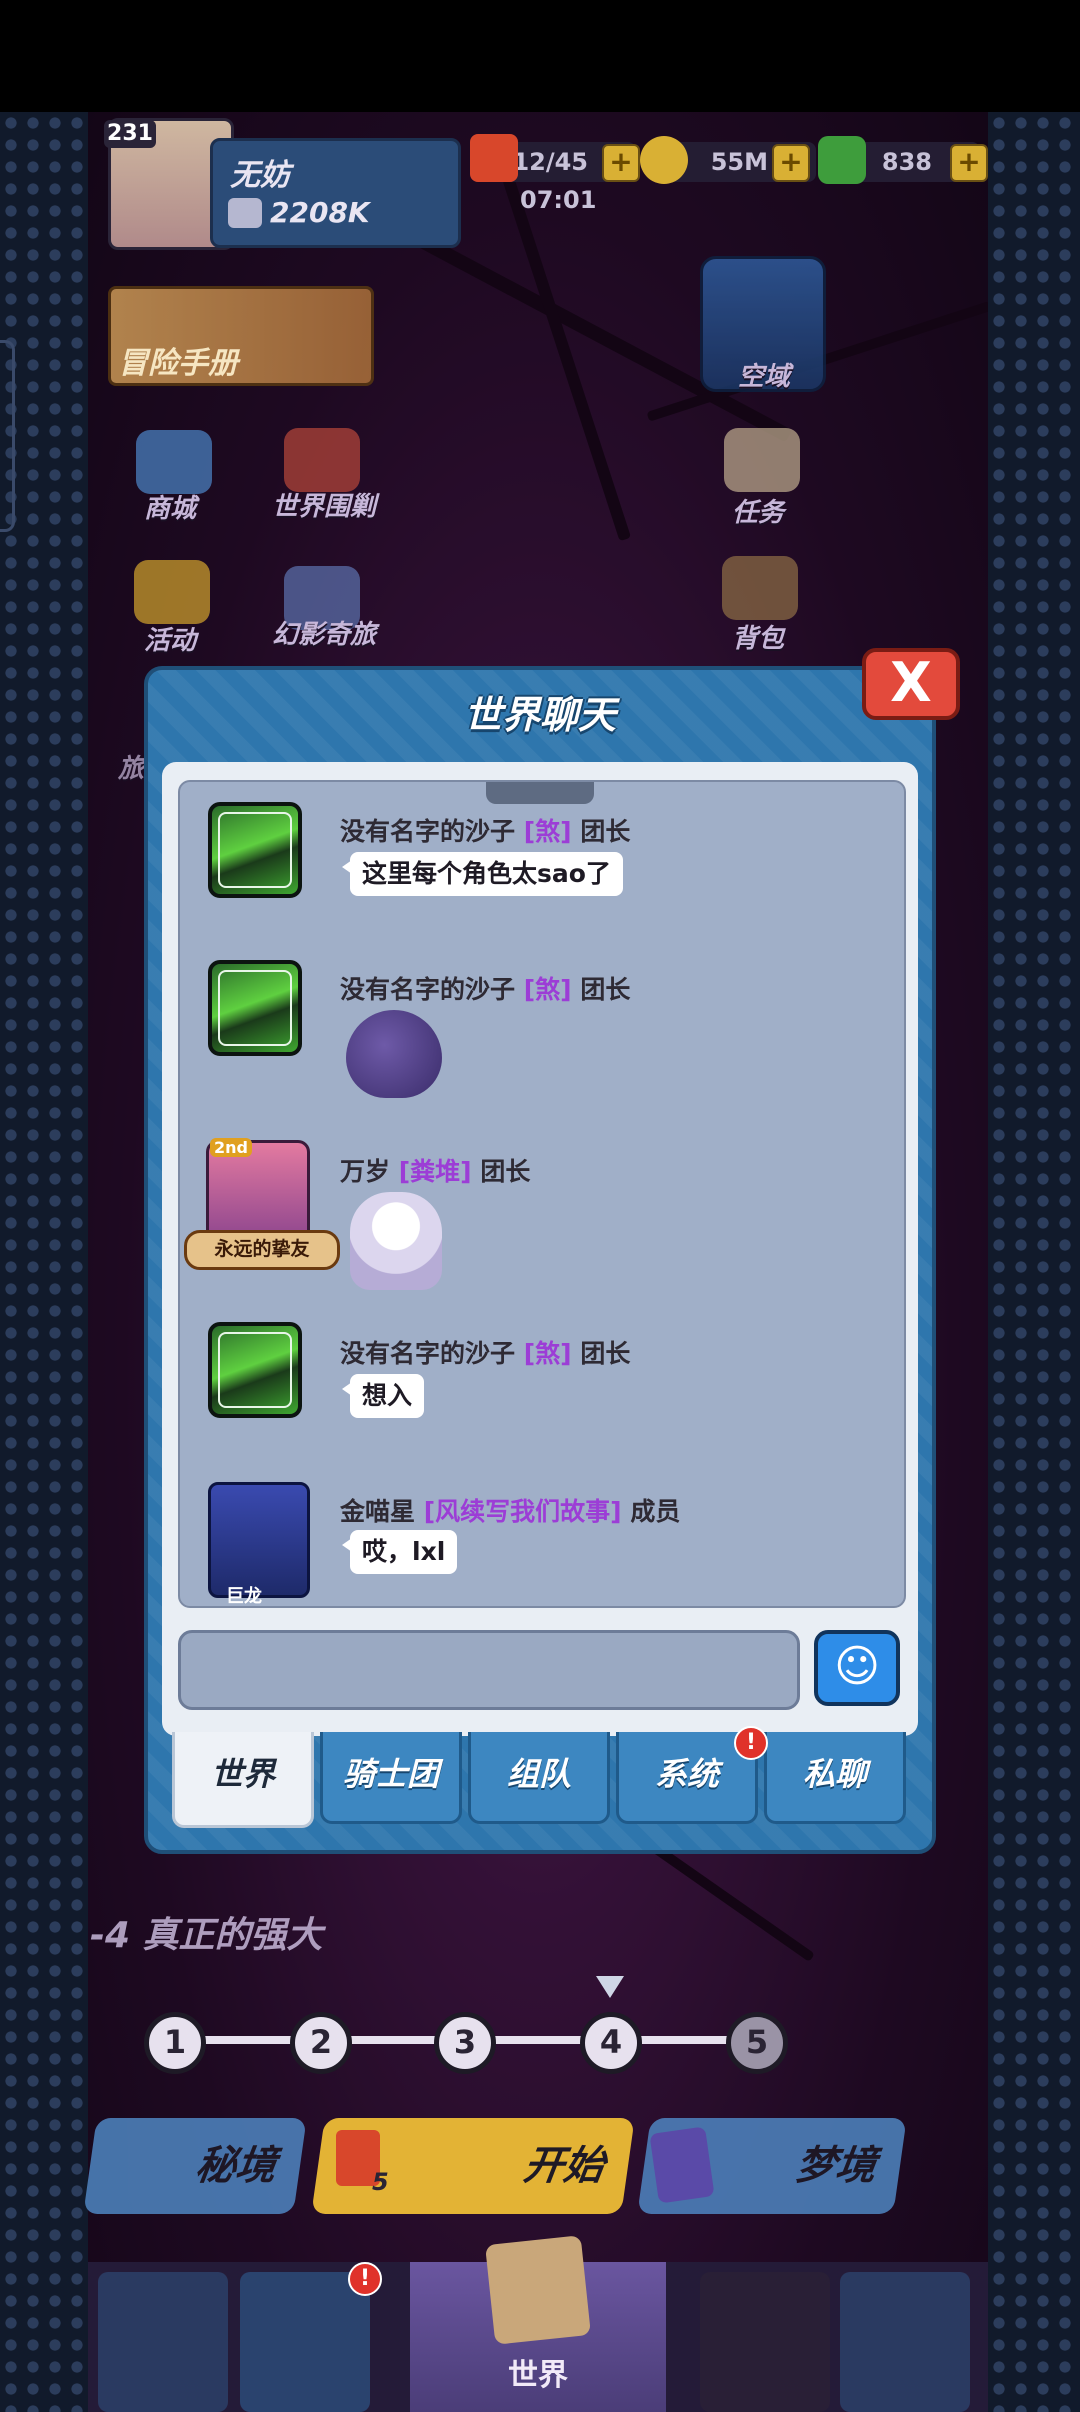 Image resolution: width=1080 pixels, height=2412 pixels. Describe the element at coordinates (170, 509) in the screenshot. I see `shop-label: 商城` at that location.